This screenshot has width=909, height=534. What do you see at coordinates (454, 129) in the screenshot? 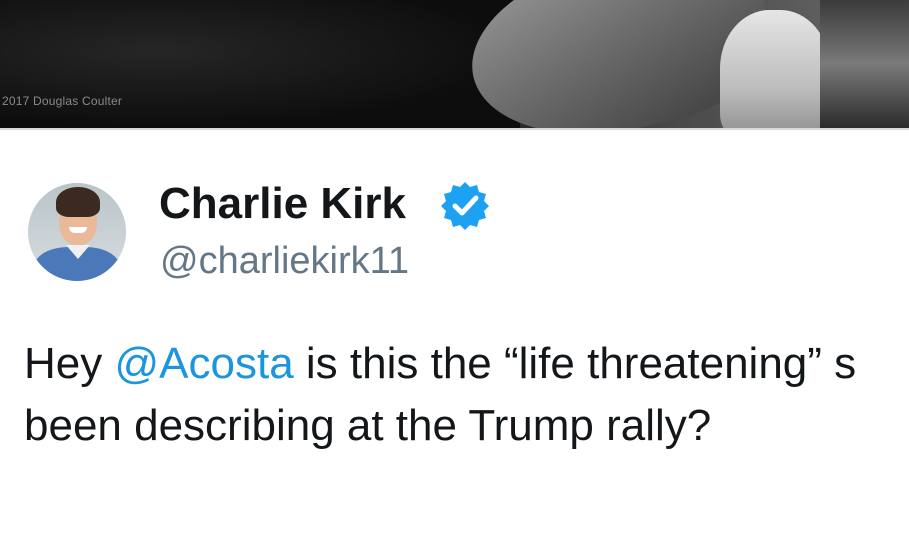
I see `divider` at bounding box center [454, 129].